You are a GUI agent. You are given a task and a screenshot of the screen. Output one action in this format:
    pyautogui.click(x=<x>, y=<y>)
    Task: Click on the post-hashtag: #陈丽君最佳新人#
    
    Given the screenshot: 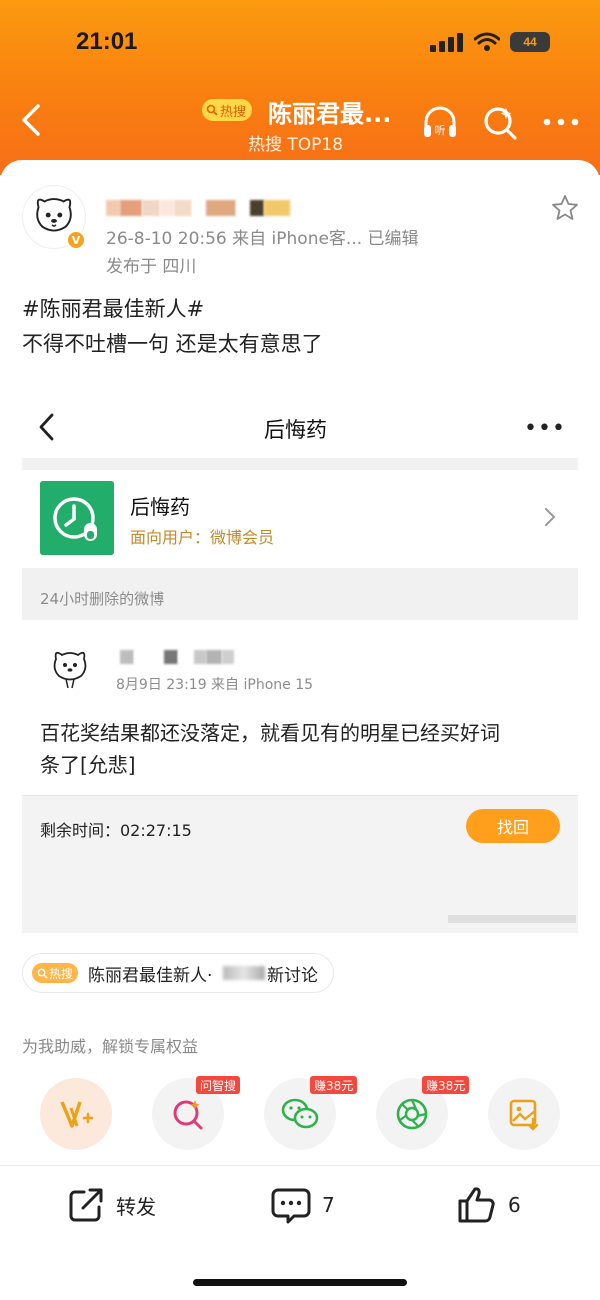 What is the action you would take?
    pyautogui.click(x=113, y=308)
    